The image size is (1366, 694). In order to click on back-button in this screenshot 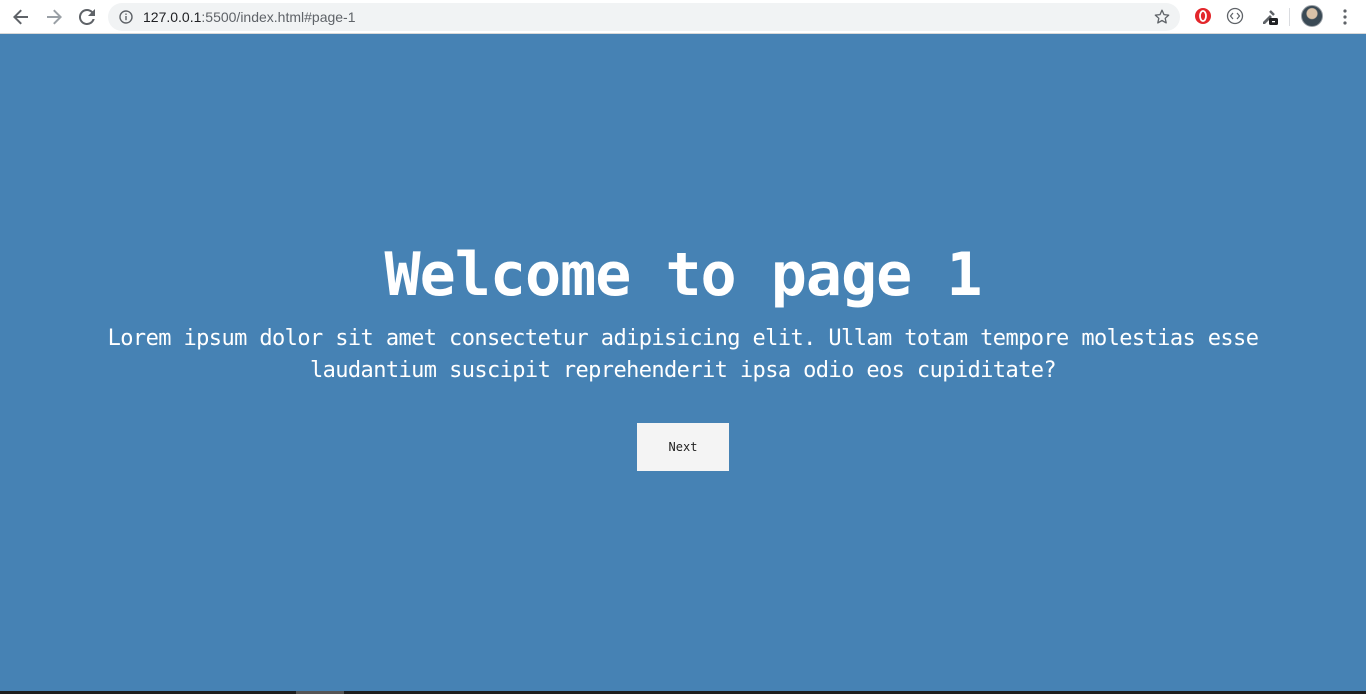, I will do `click(21, 17)`.